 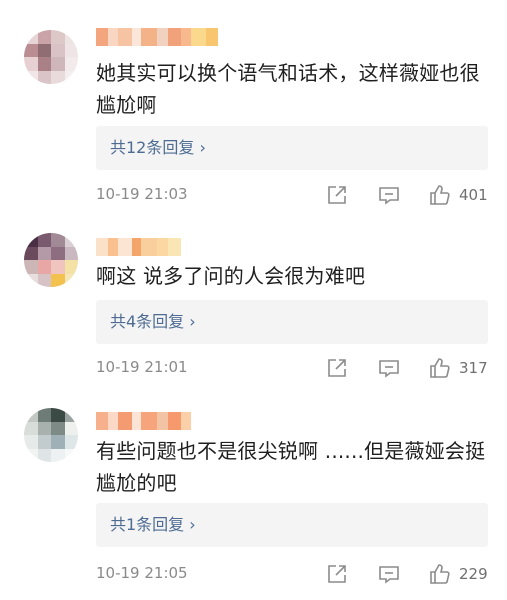 What do you see at coordinates (153, 322) in the screenshot?
I see `view-replies-link: 共4条回复 ›` at bounding box center [153, 322].